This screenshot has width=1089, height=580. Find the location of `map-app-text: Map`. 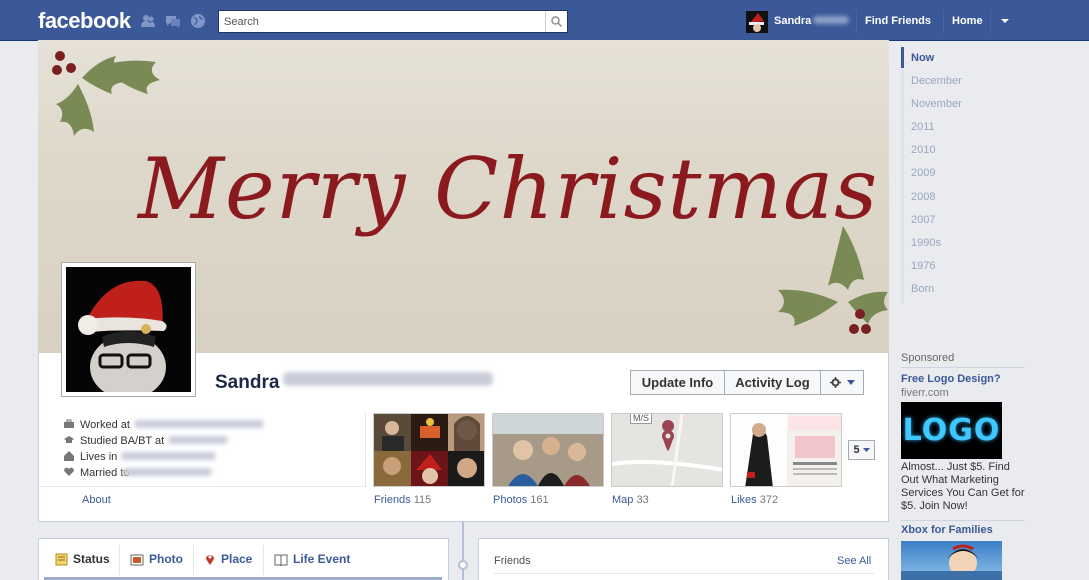

map-app-text: Map is located at coordinates (623, 500).